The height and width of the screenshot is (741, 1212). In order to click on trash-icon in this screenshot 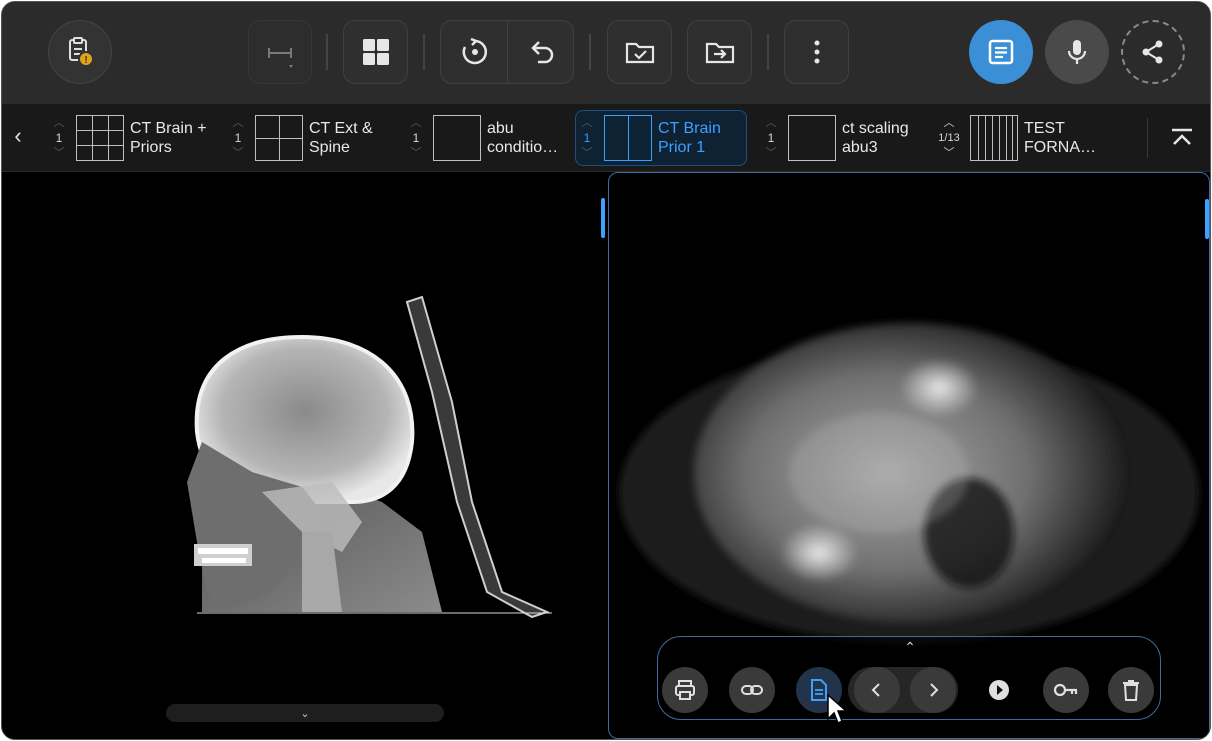, I will do `click(1131, 690)`.